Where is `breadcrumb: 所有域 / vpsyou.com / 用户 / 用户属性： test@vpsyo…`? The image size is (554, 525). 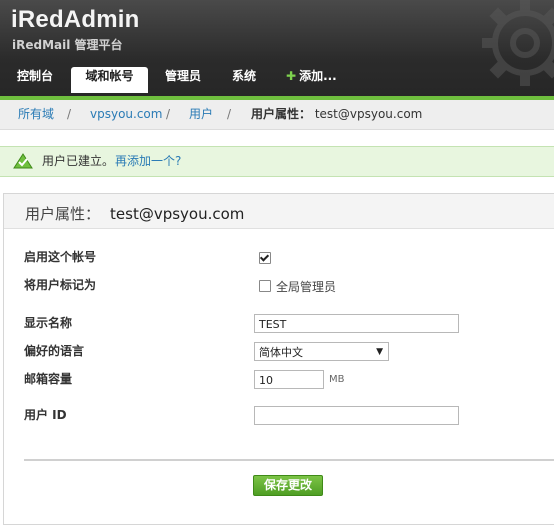
breadcrumb: 所有域 / vpsyou.com / 用户 / 用户属性： test@vpsyo… is located at coordinates (277, 115).